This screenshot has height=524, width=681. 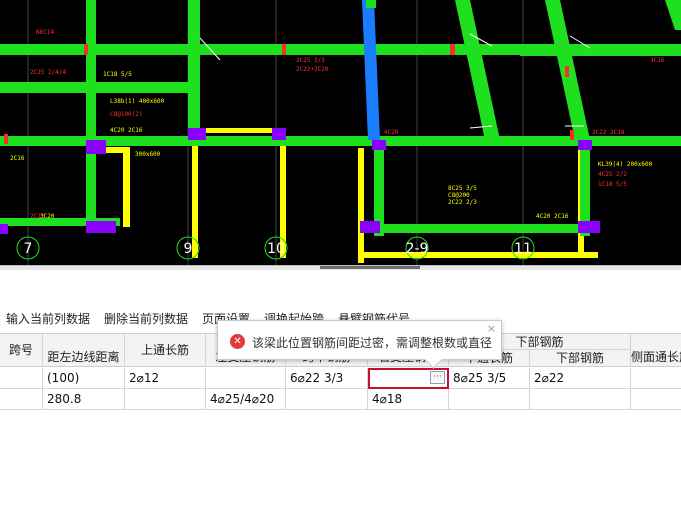 What do you see at coordinates (237, 341) in the screenshot?
I see `error-icon: ✕` at bounding box center [237, 341].